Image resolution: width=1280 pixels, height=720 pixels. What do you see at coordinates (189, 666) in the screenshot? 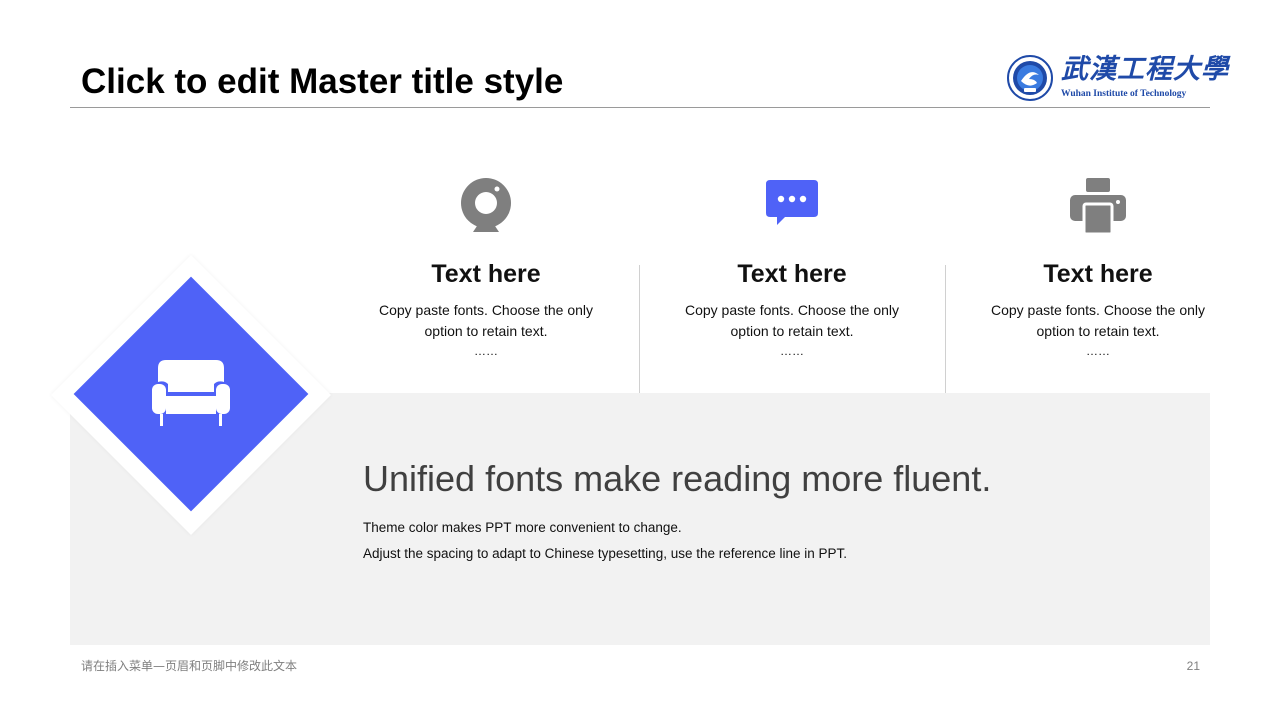
I see `footer-text: 请在插入菜单—页眉和页脚中修改此文本` at bounding box center [189, 666].